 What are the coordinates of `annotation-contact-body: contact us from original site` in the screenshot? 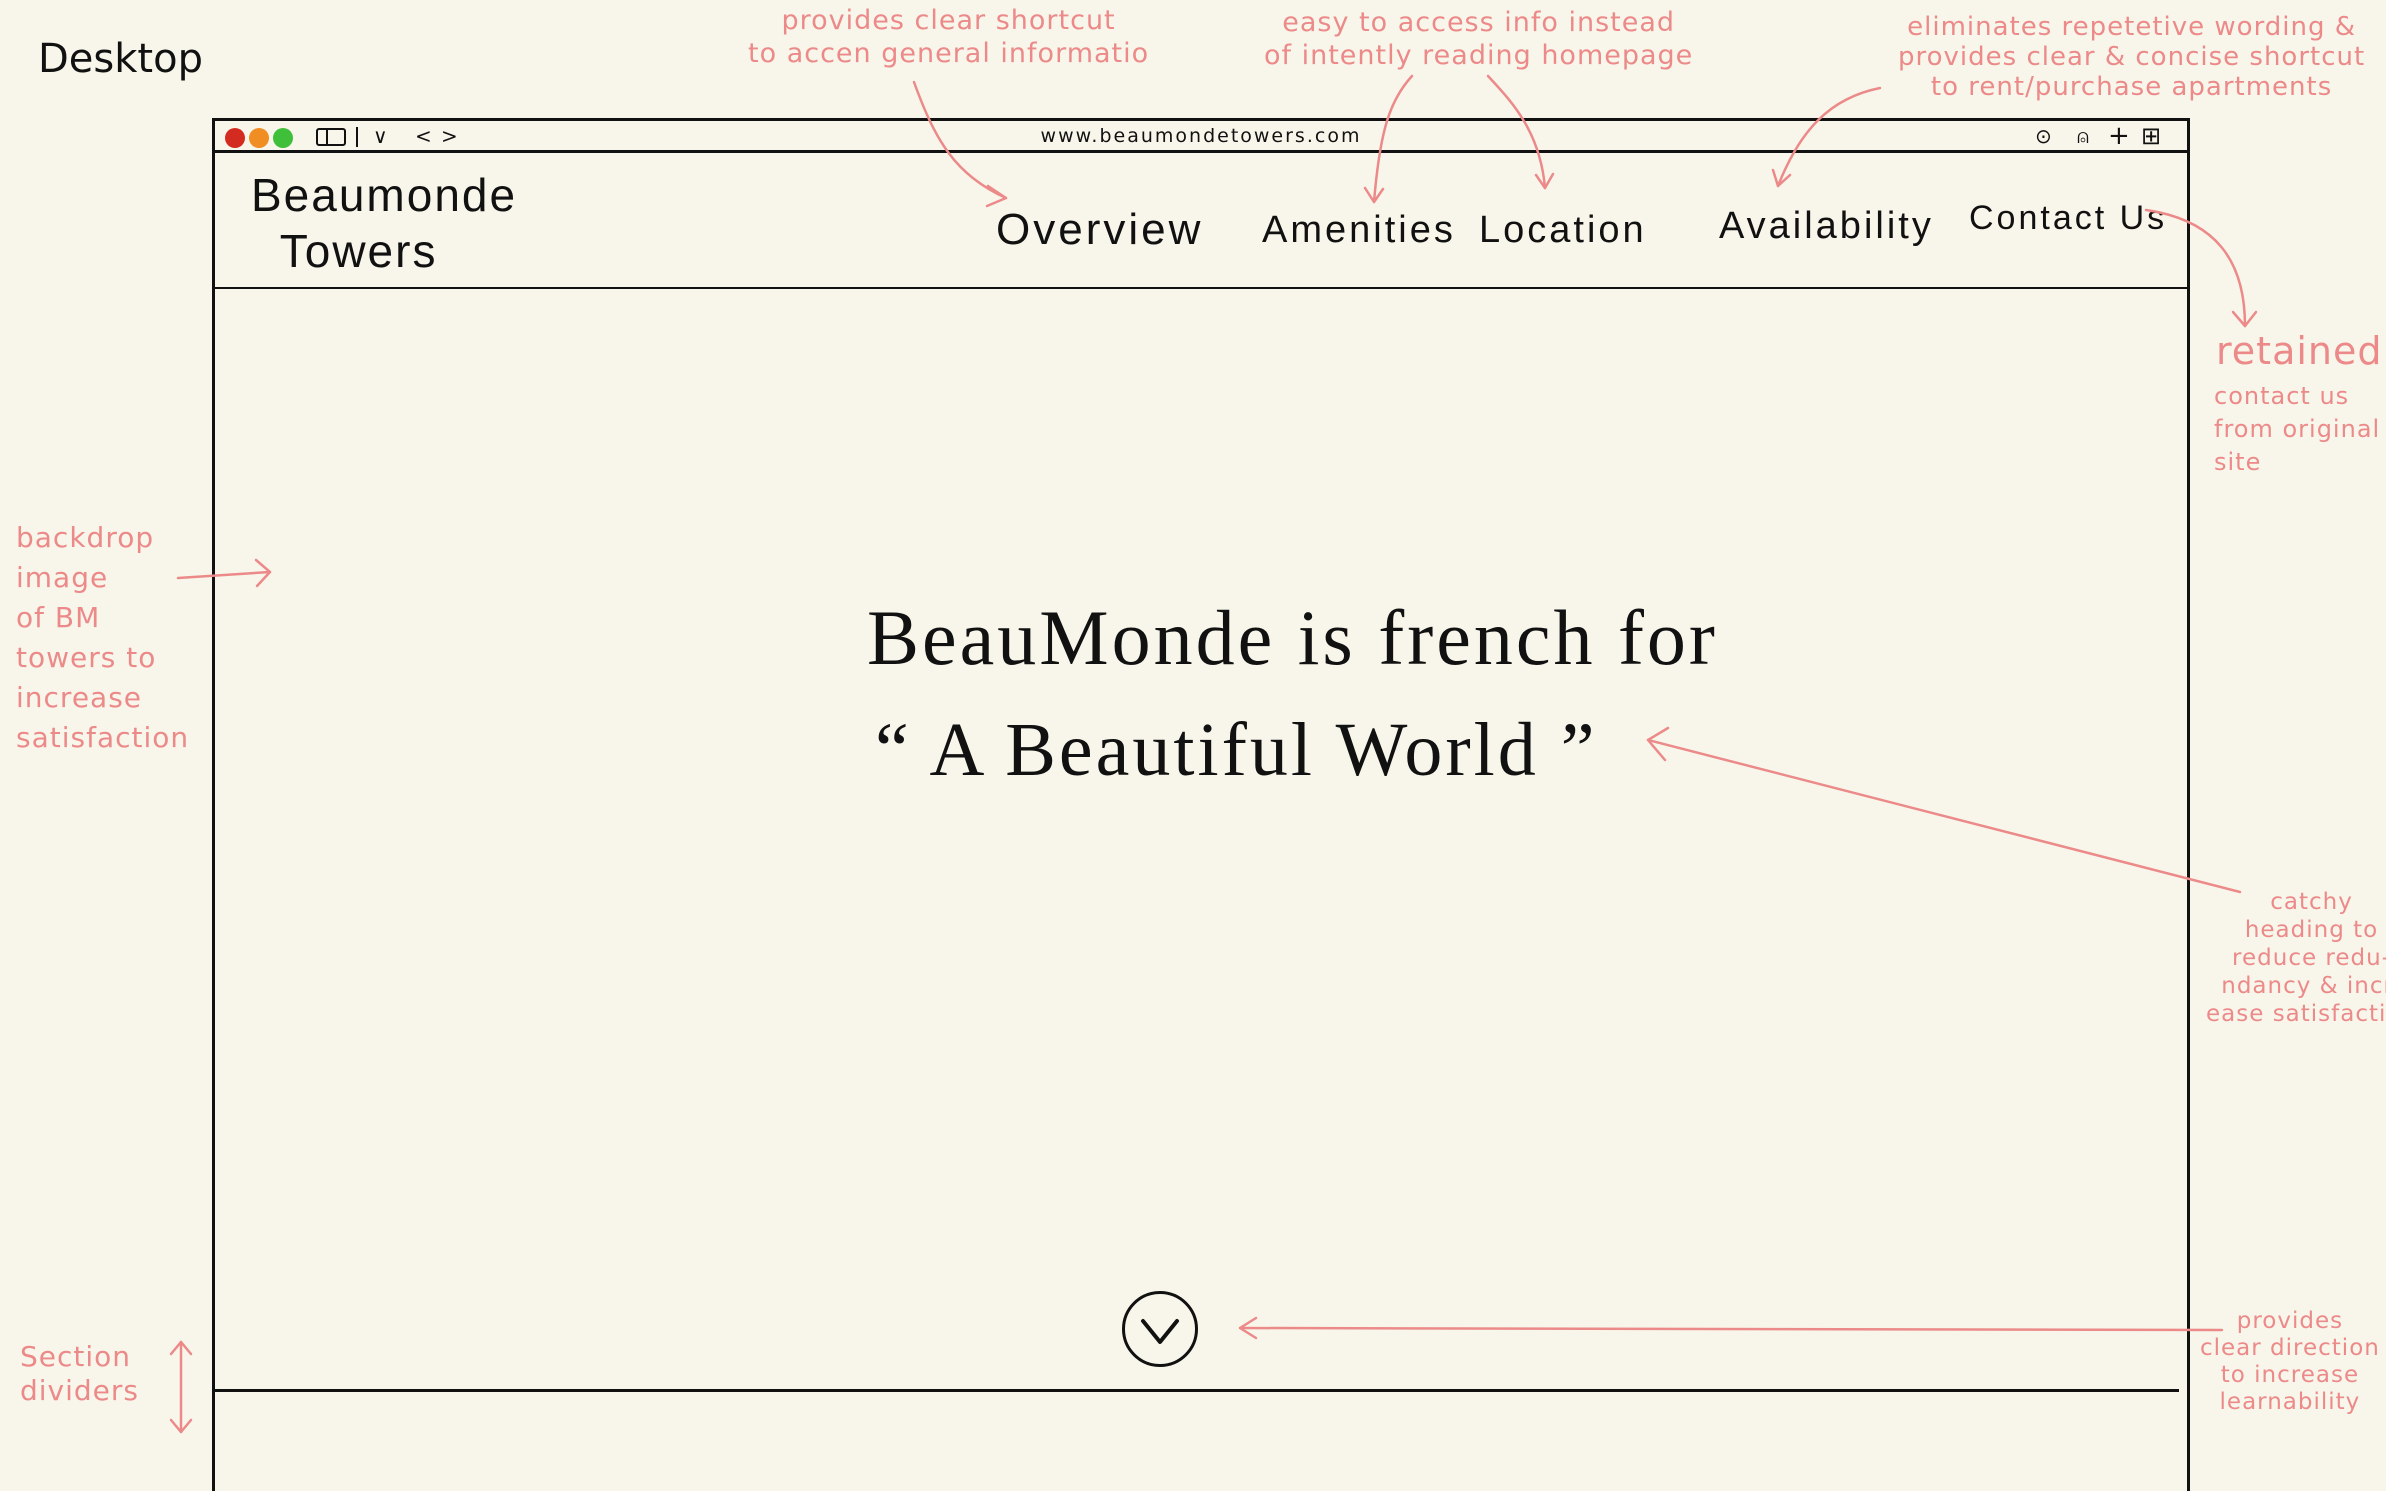 It's located at (2297, 429).